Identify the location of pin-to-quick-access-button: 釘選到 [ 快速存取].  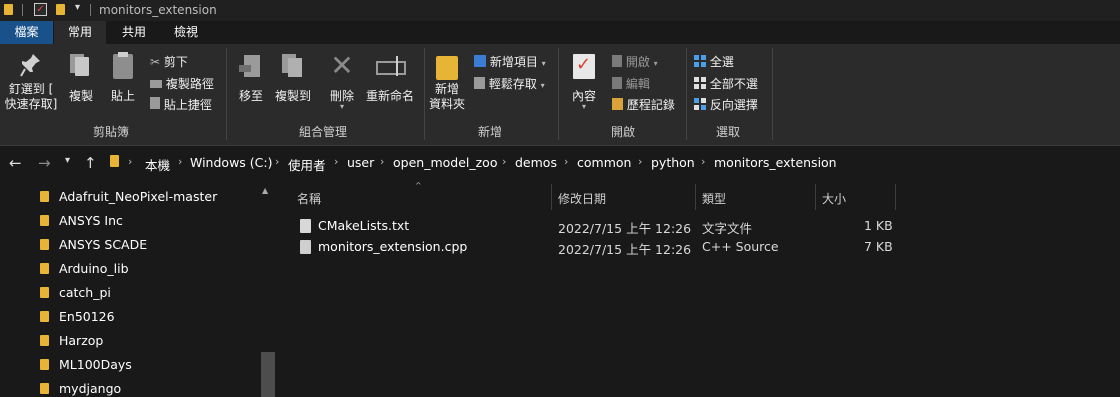
(31, 82).